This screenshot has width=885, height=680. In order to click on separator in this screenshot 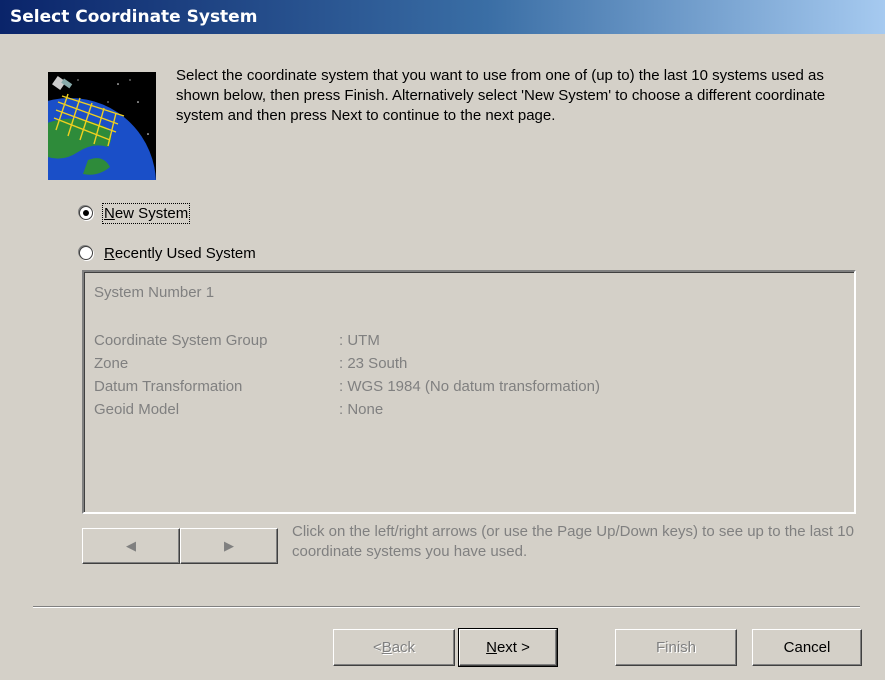, I will do `click(446, 607)`.